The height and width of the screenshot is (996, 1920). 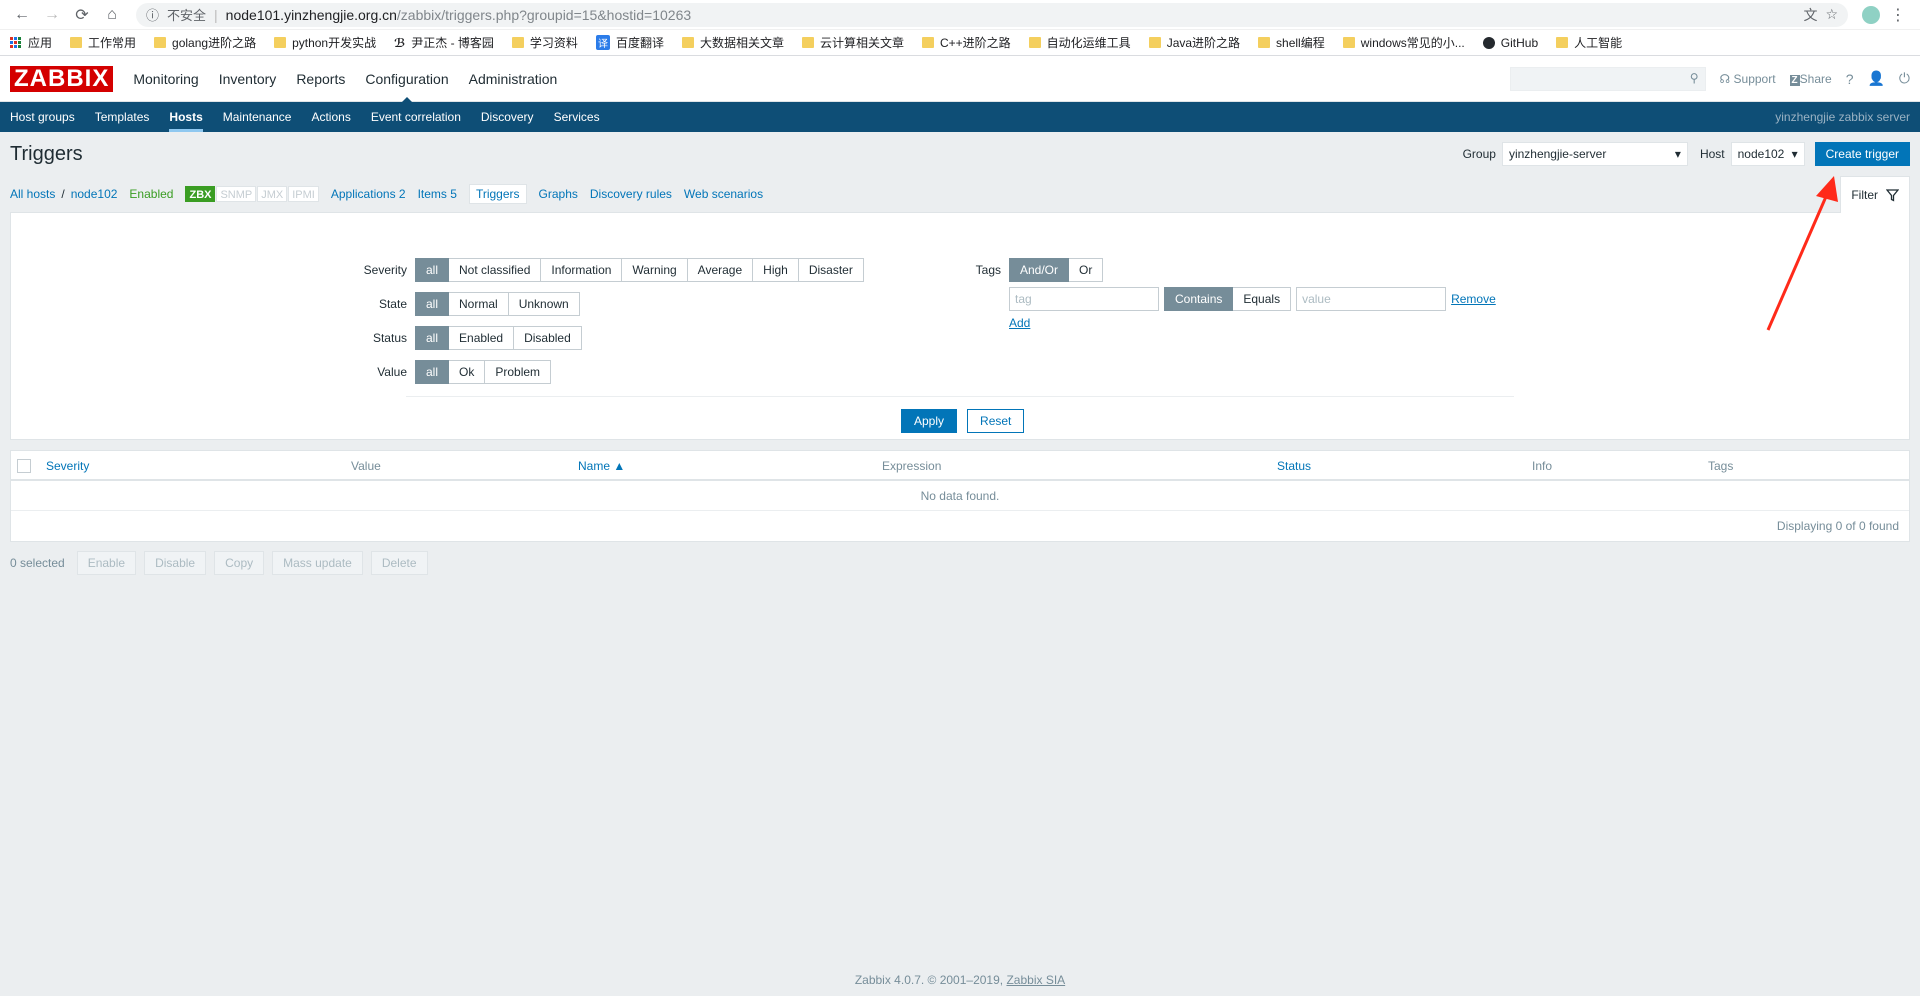 What do you see at coordinates (1371, 299) in the screenshot?
I see `tag-value-input: value` at bounding box center [1371, 299].